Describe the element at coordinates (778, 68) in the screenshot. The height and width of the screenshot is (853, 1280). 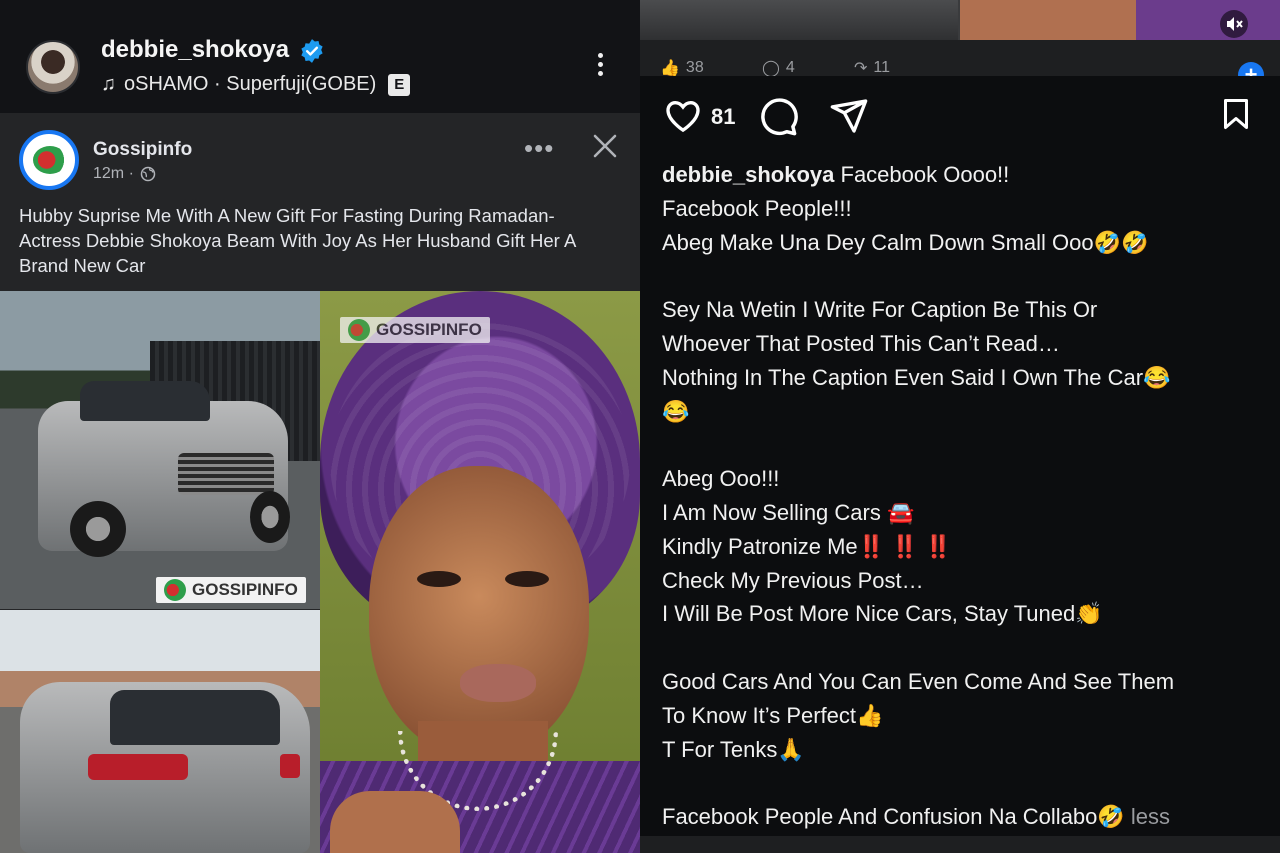
I see `strip-comment: ◯ 4` at that location.